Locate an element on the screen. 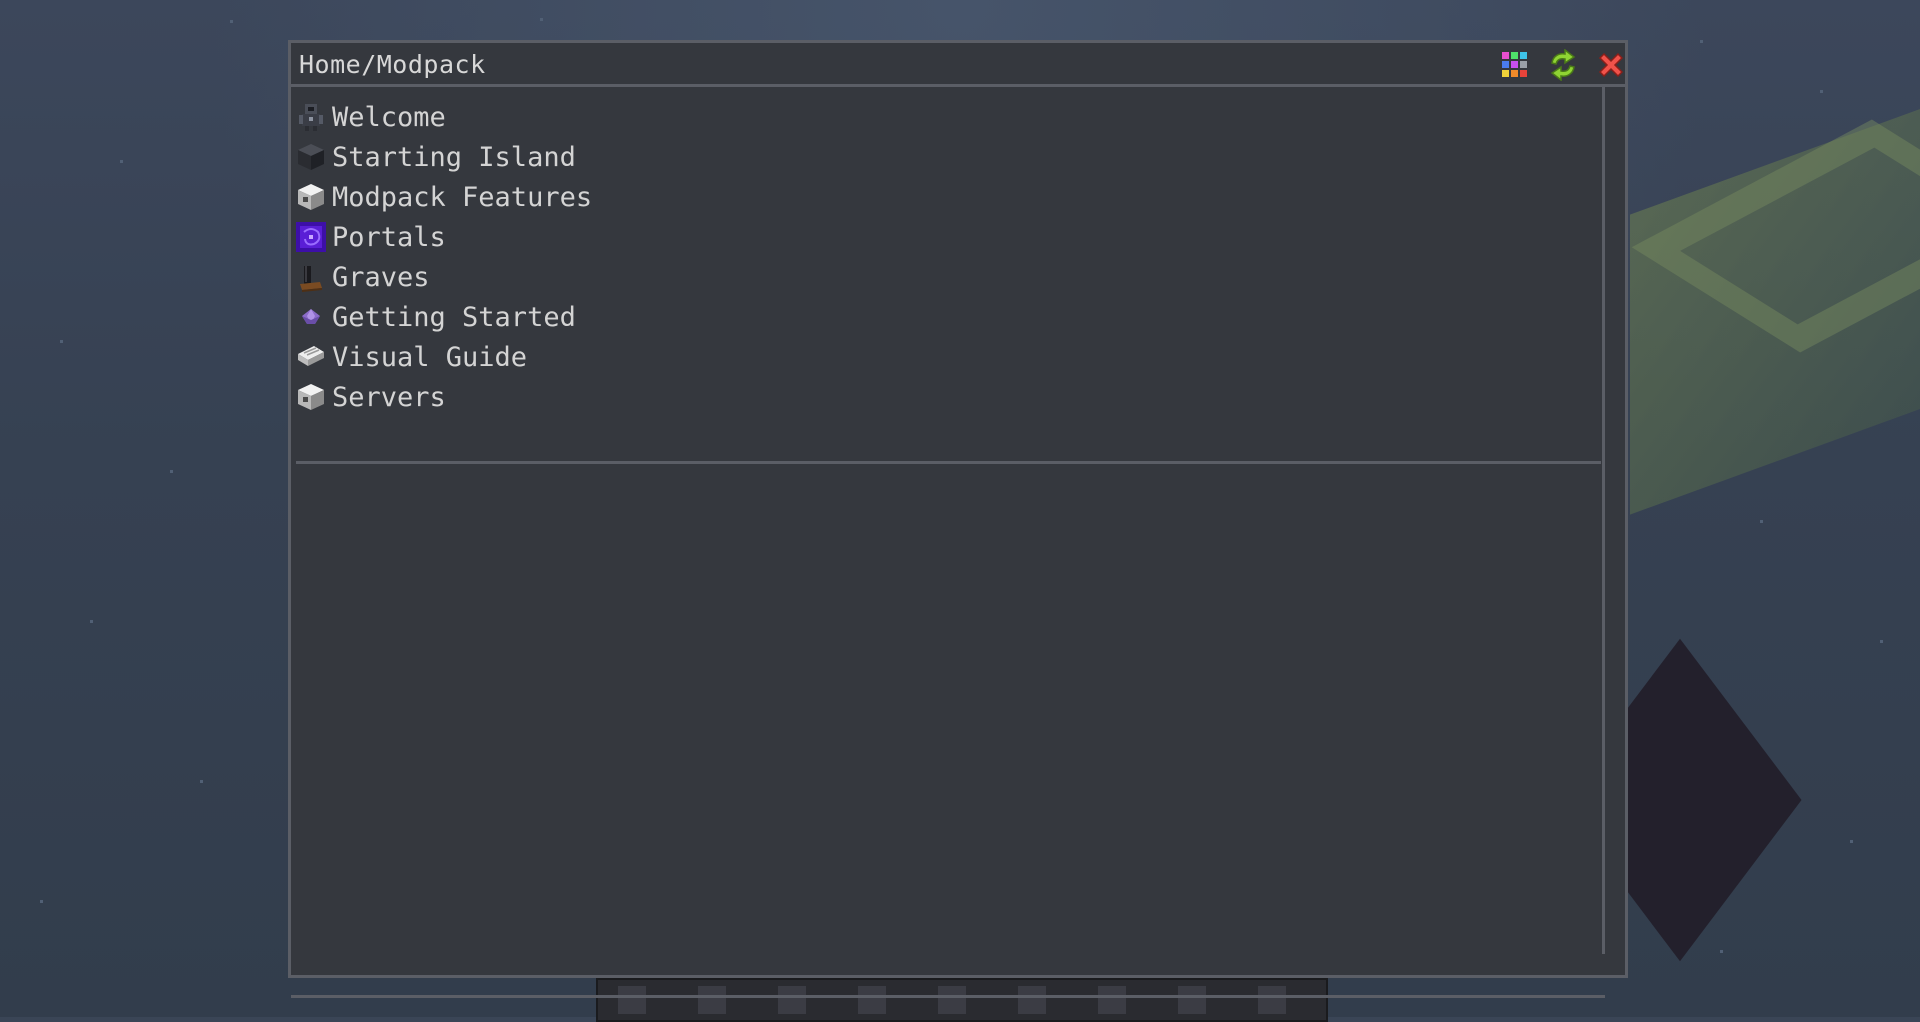 Image resolution: width=1920 pixels, height=1022 pixels. chapter-item-getting-started: Getting Started is located at coordinates (444, 317).